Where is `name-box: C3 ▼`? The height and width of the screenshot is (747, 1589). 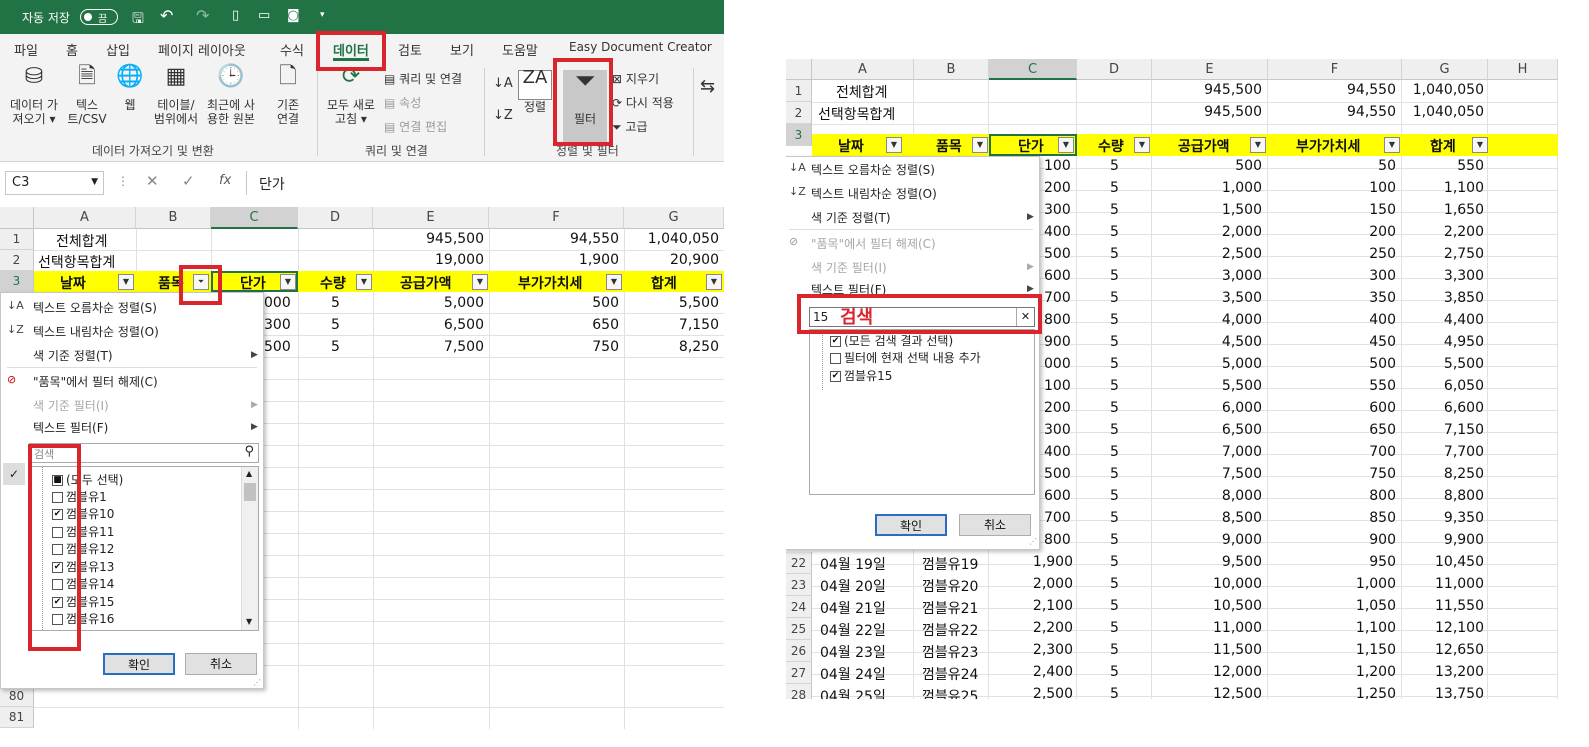 name-box: C3 ▼ is located at coordinates (54, 183).